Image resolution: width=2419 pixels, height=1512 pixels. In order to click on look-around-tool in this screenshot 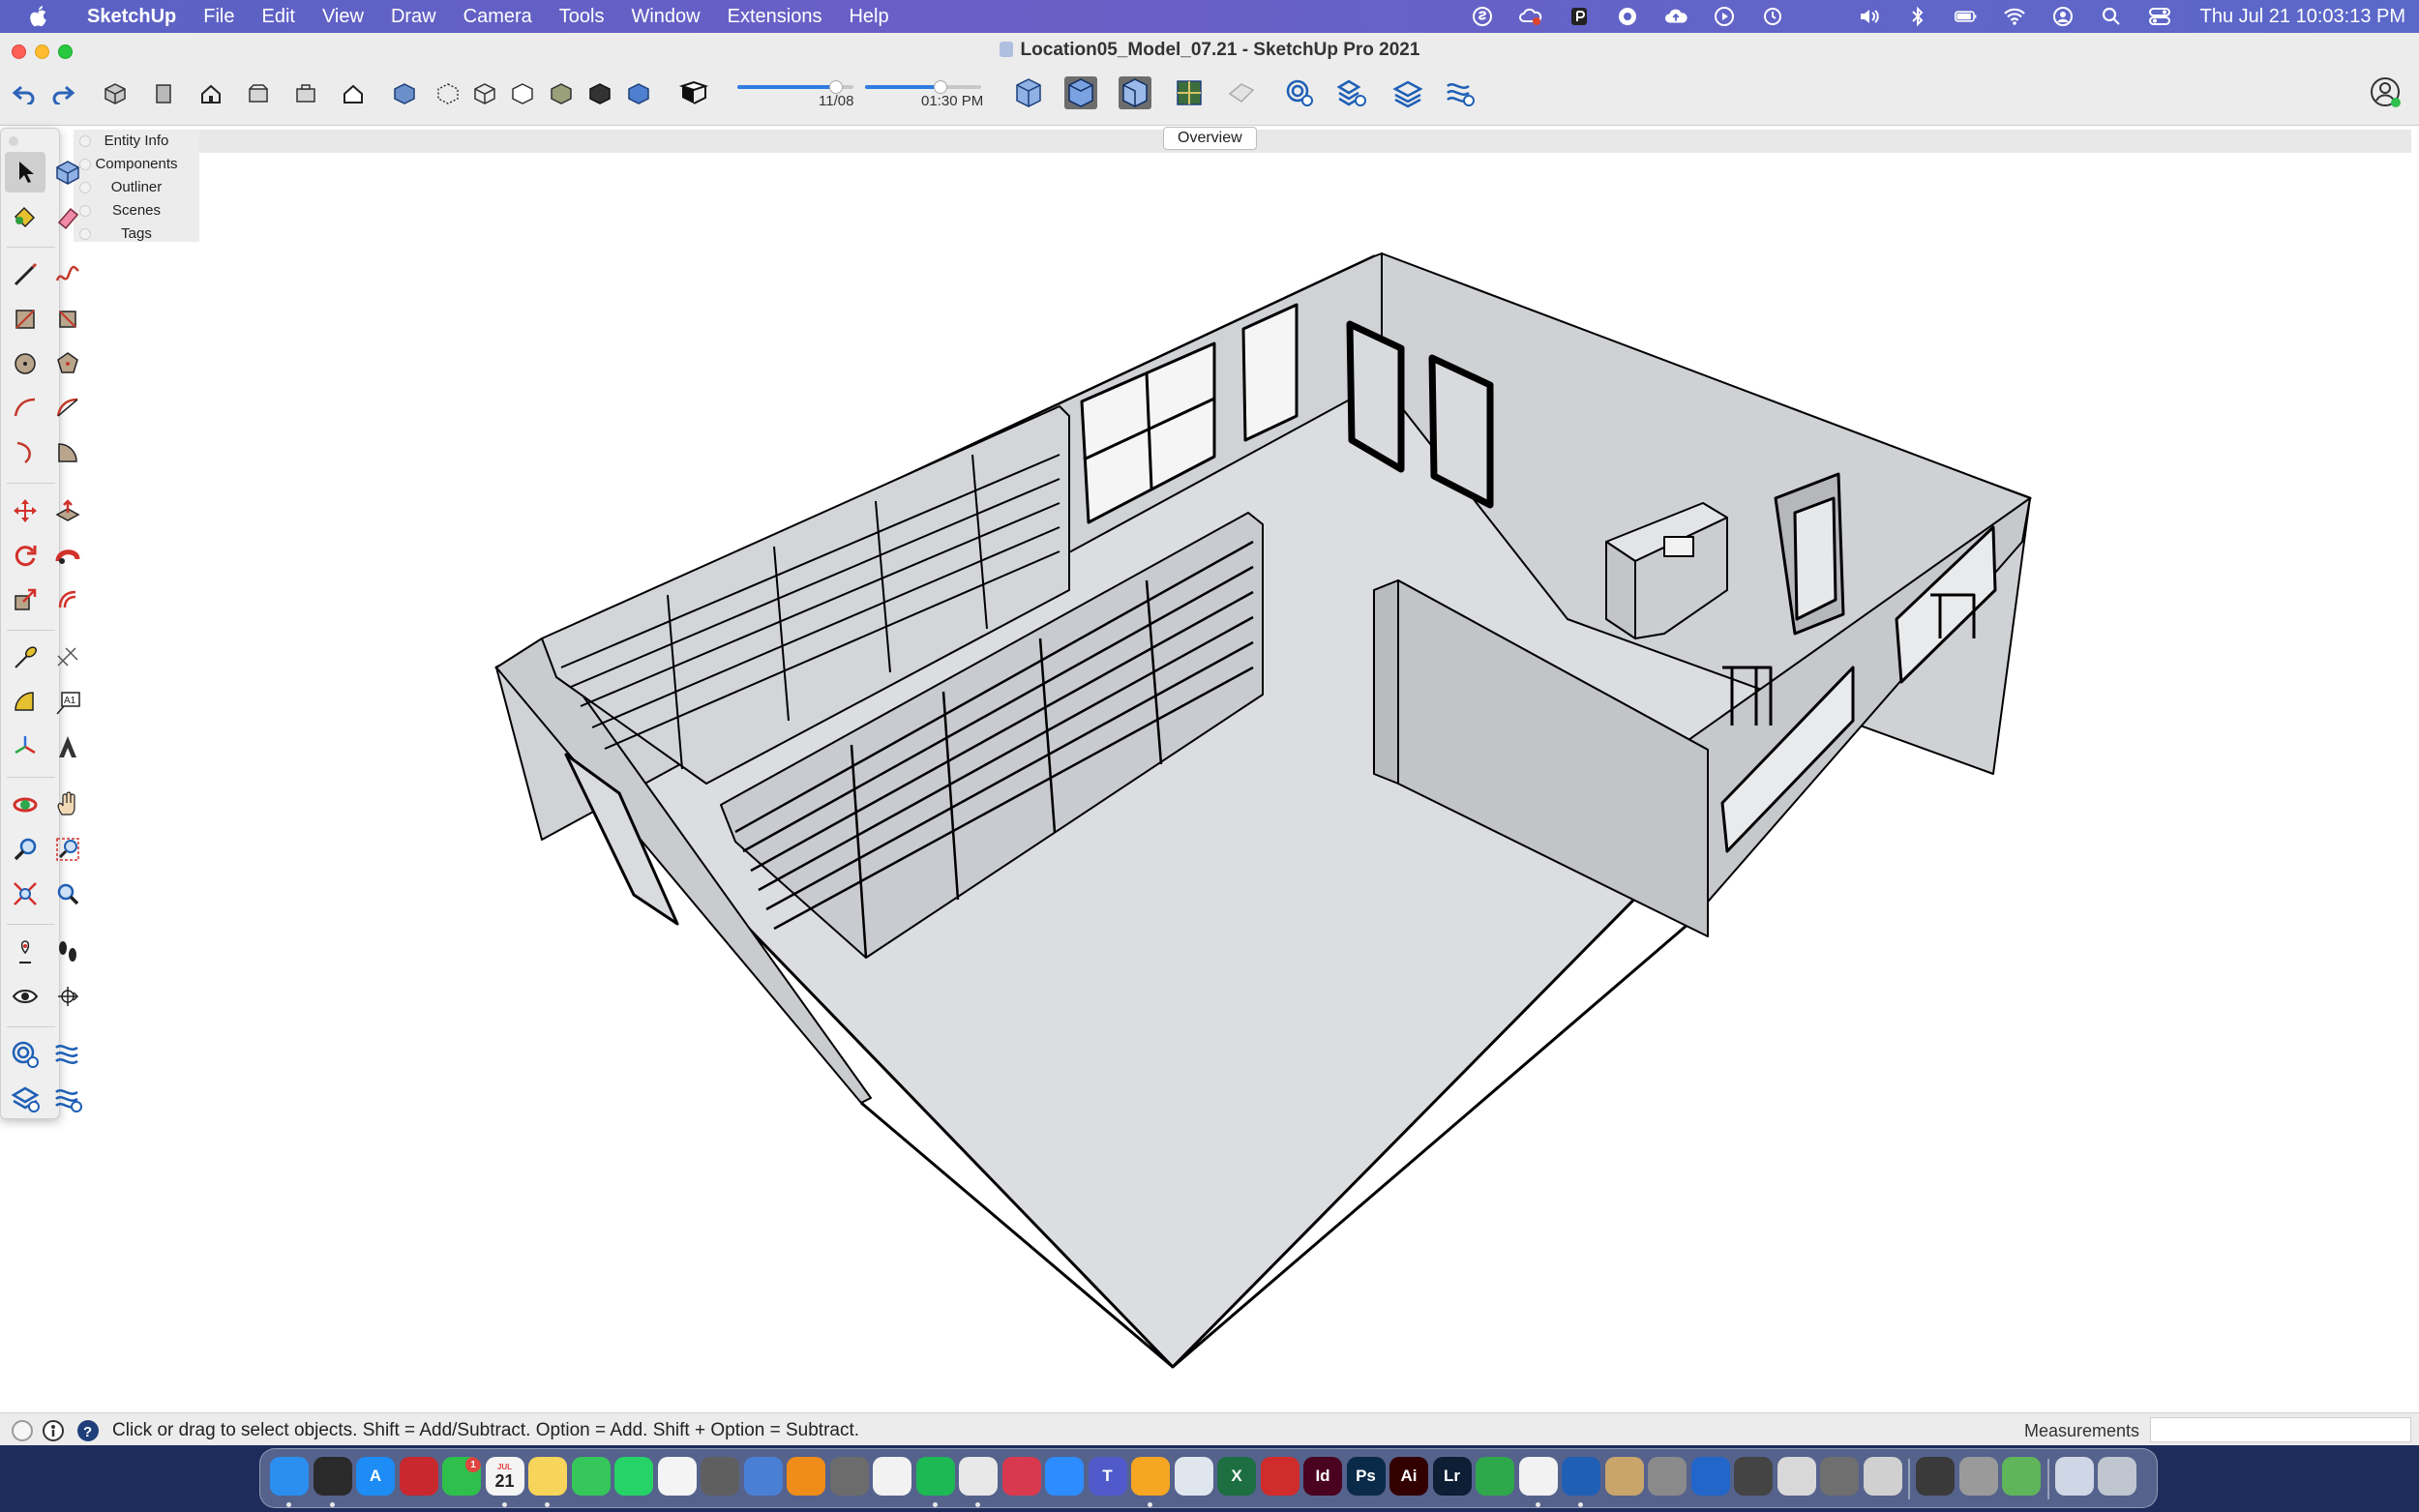, I will do `click(25, 997)`.